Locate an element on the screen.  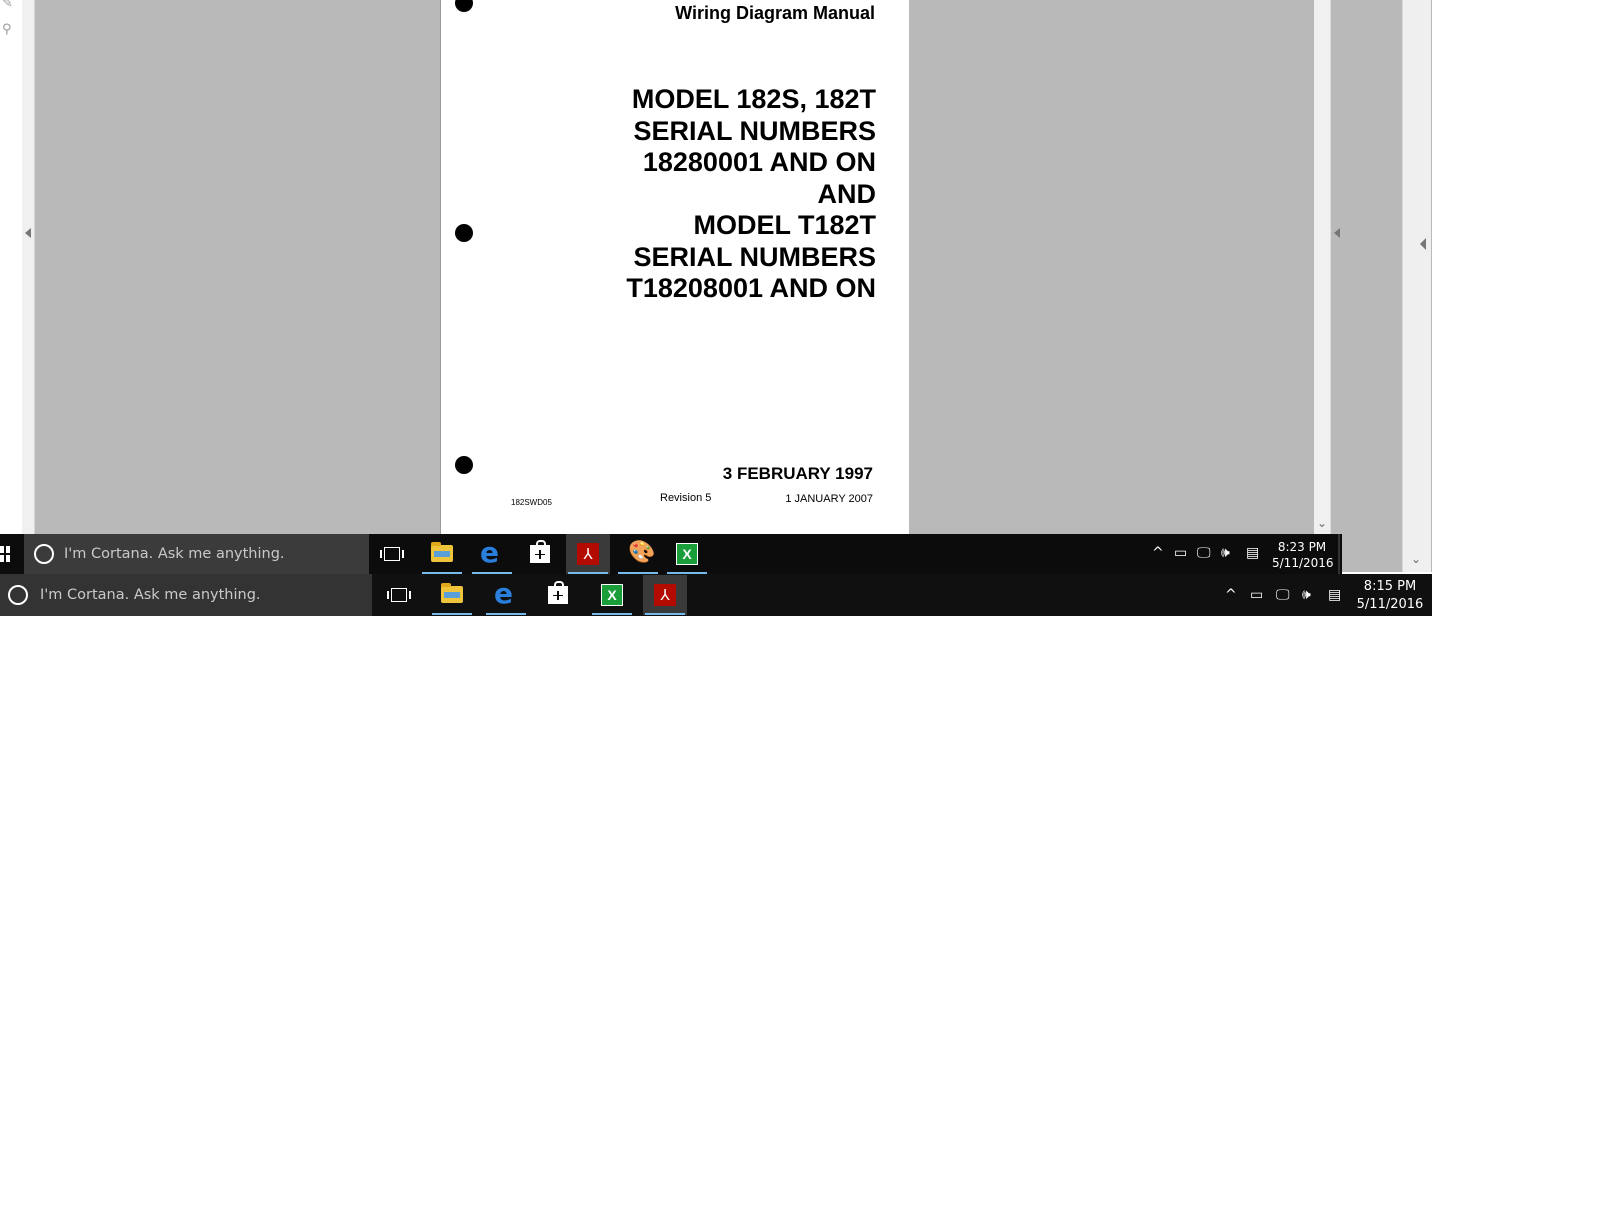
show-desktop-button is located at coordinates (1339, 554).